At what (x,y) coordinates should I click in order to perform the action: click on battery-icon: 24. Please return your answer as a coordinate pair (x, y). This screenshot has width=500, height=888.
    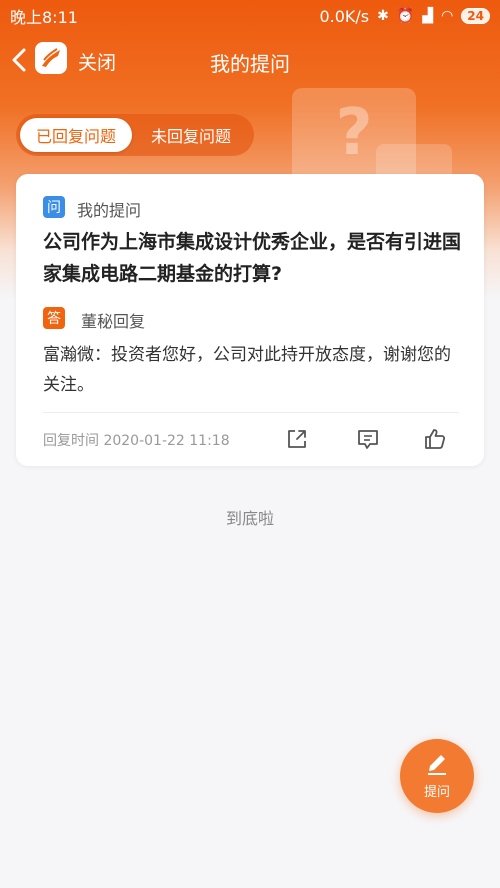
    Looking at the image, I should click on (475, 16).